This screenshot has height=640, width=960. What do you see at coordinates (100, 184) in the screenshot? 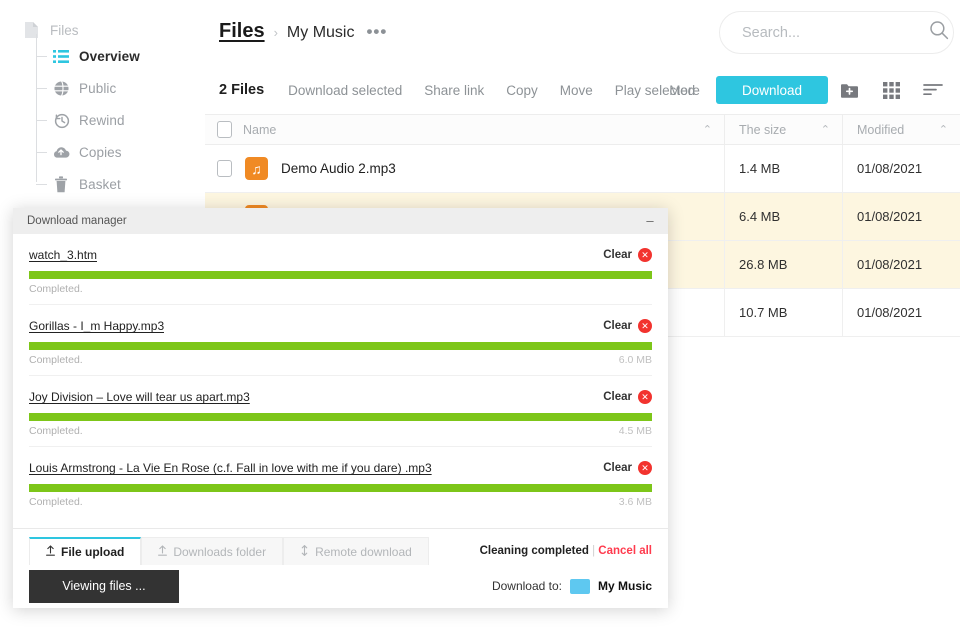
I see `sidebar-item-label: Basket` at bounding box center [100, 184].